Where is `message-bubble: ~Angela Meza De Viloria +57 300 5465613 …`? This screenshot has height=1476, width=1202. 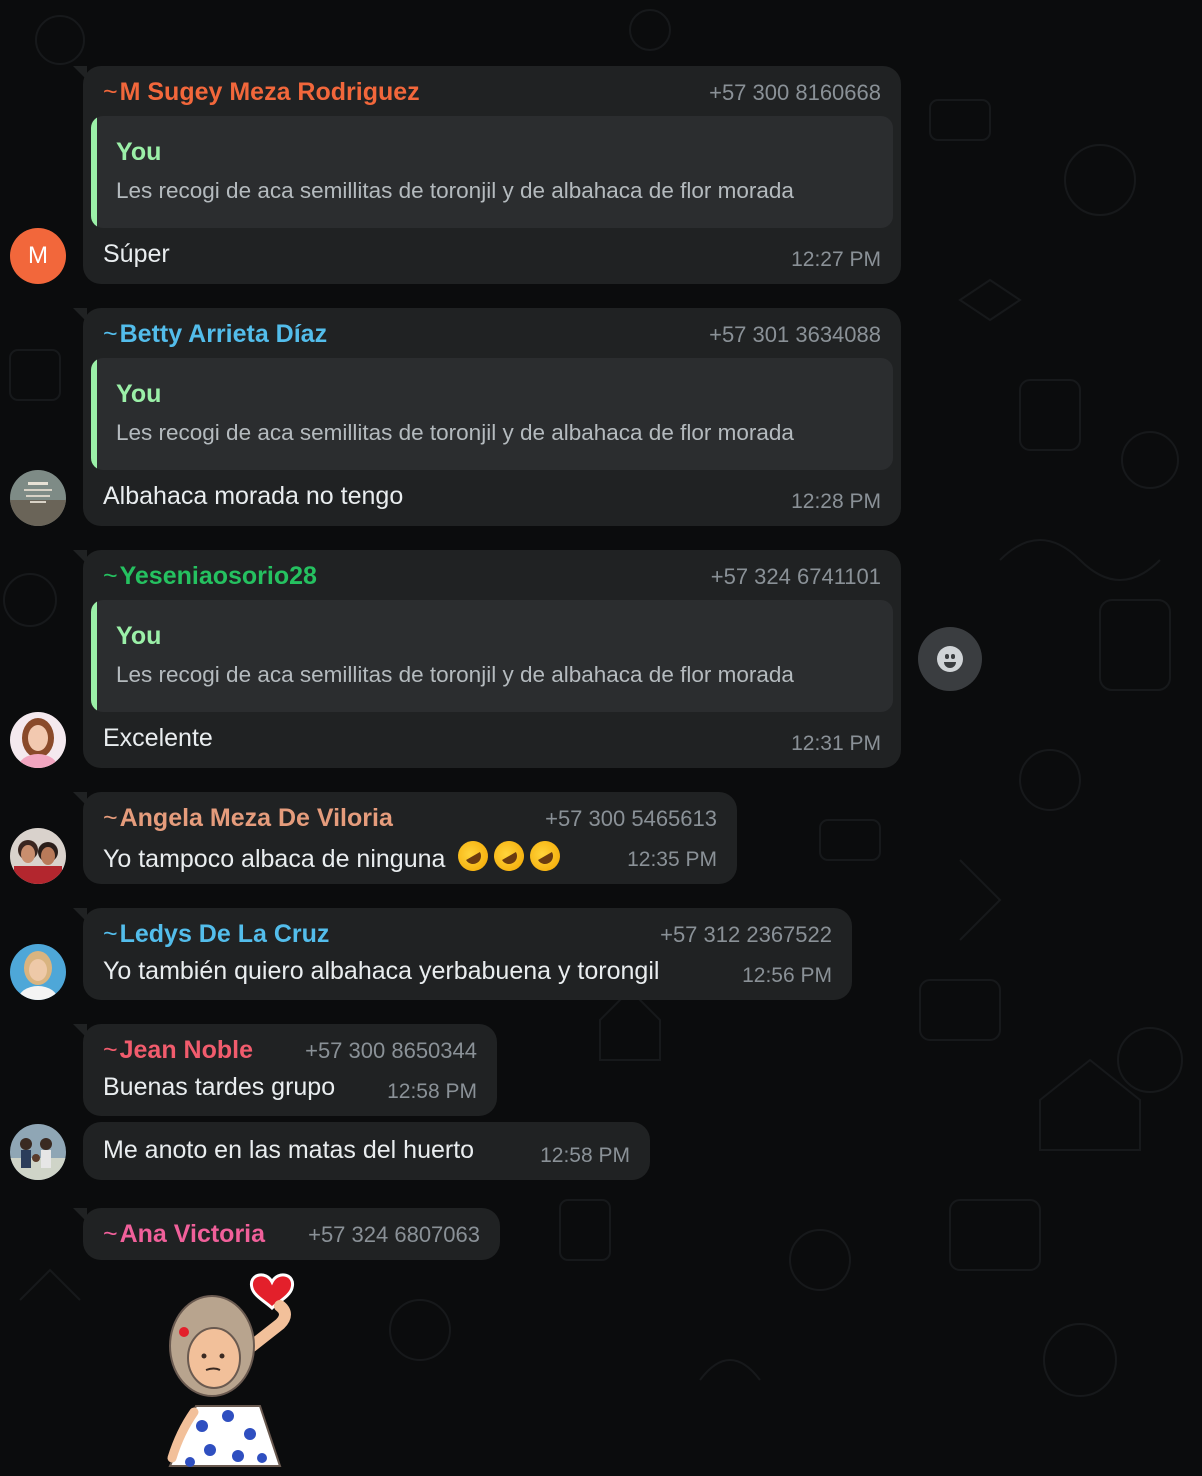 message-bubble: ~Angela Meza De Viloria +57 300 5465613 … is located at coordinates (405, 838).